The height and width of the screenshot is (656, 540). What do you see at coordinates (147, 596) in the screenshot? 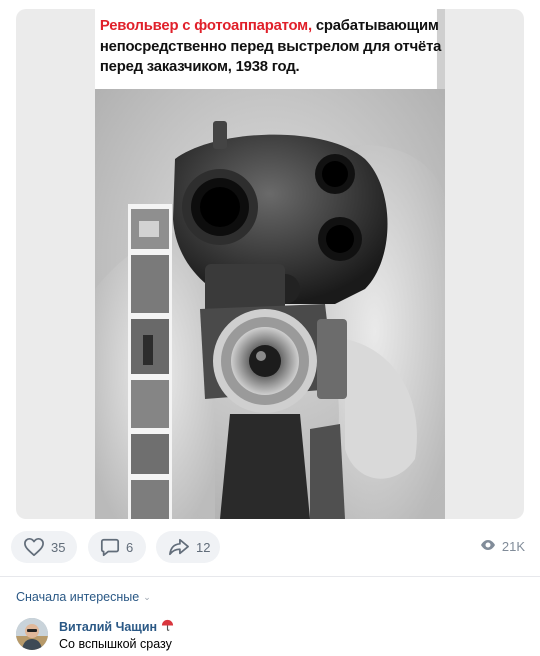
I see `chevron-down-icon: ⌄` at bounding box center [147, 596].